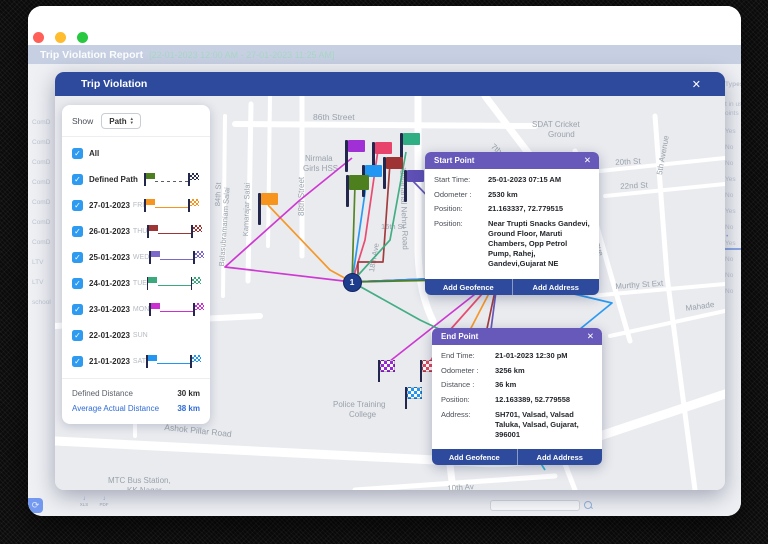  What do you see at coordinates (535, 505) in the screenshot?
I see `search-input` at bounding box center [535, 505].